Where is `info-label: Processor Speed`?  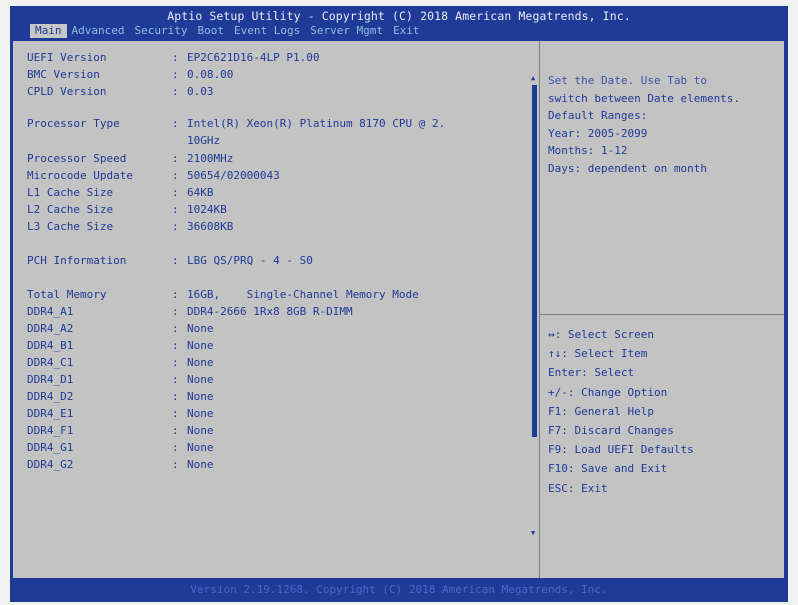 info-label: Processor Speed is located at coordinates (77, 158).